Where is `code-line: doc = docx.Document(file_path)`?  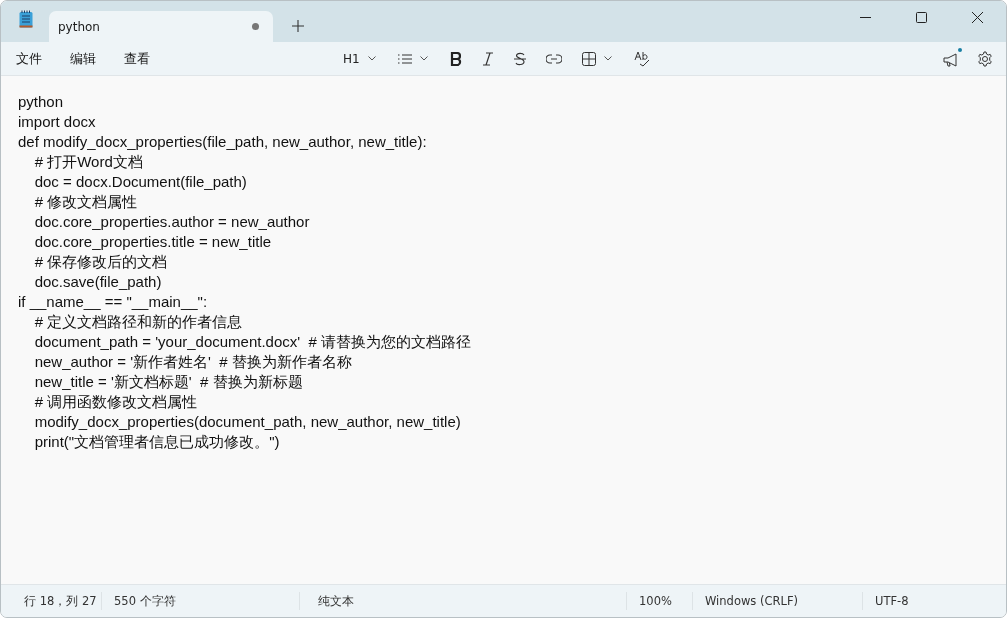 code-line: doc = docx.Document(file_path) is located at coordinates (140, 182).